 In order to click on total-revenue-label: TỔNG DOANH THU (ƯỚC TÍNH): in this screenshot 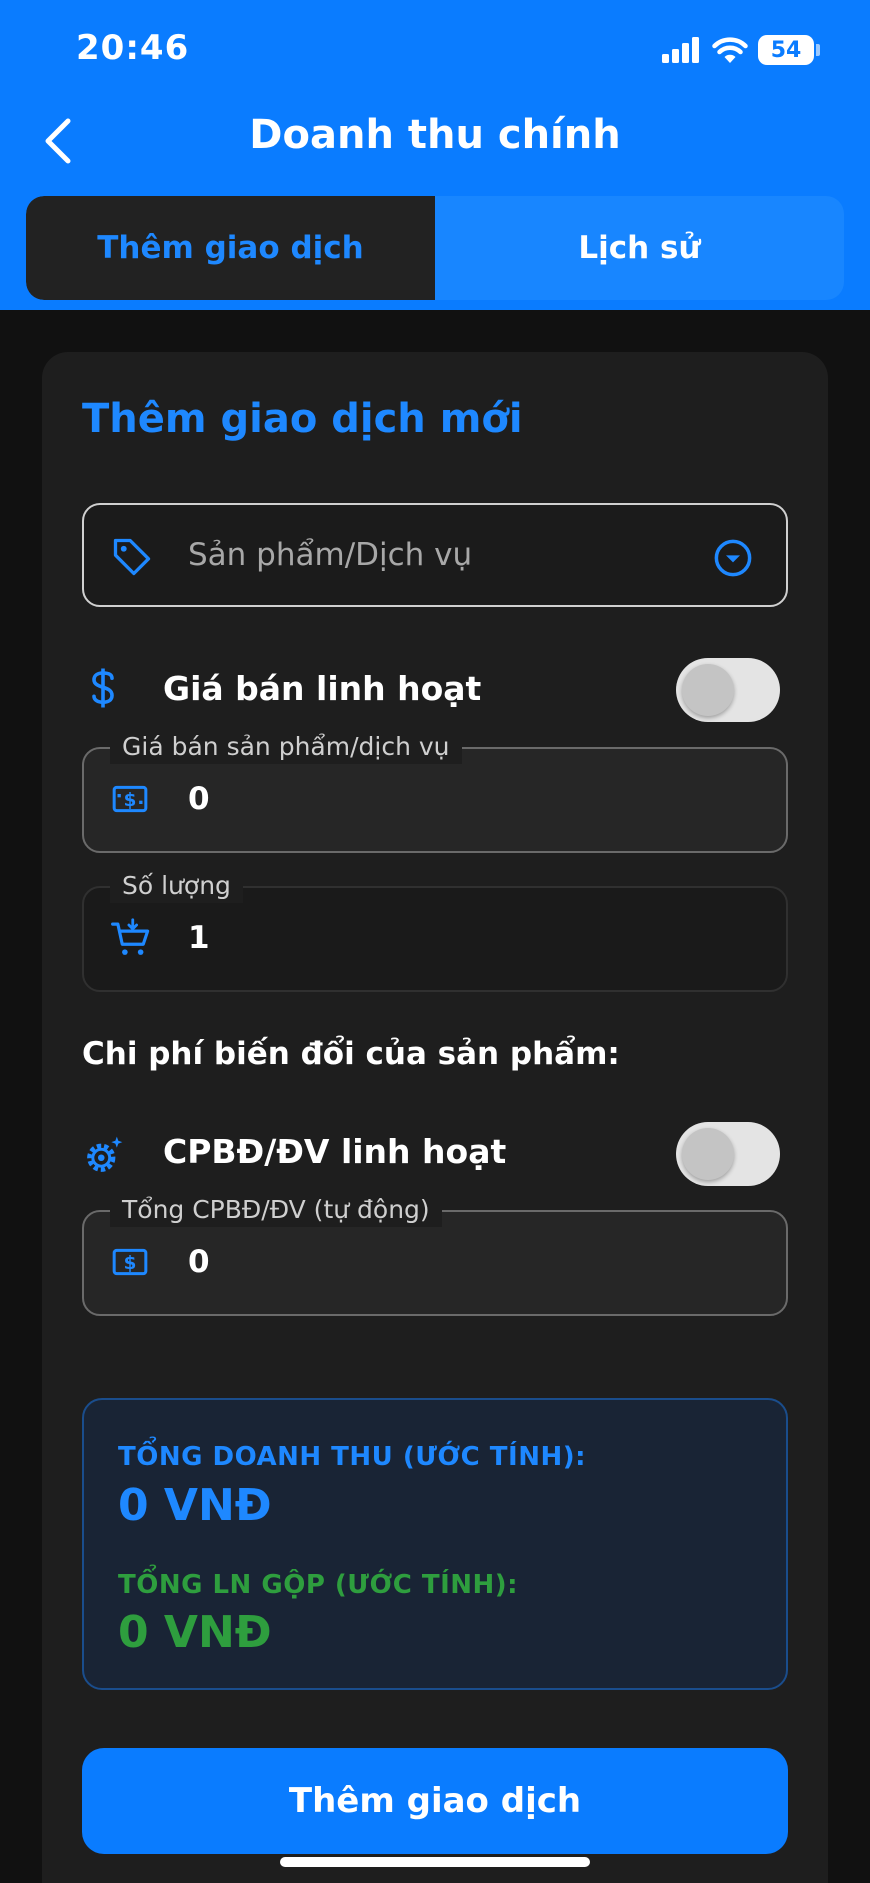, I will do `click(352, 1457)`.